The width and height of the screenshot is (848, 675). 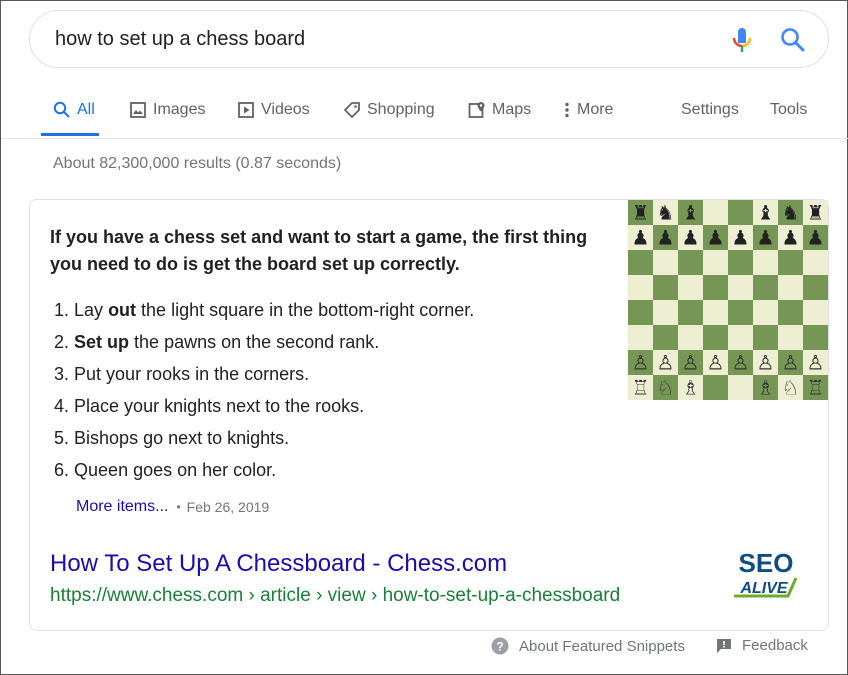 I want to click on more-items-row: More items... • Feb 26, 2019, so click(x=172, y=507).